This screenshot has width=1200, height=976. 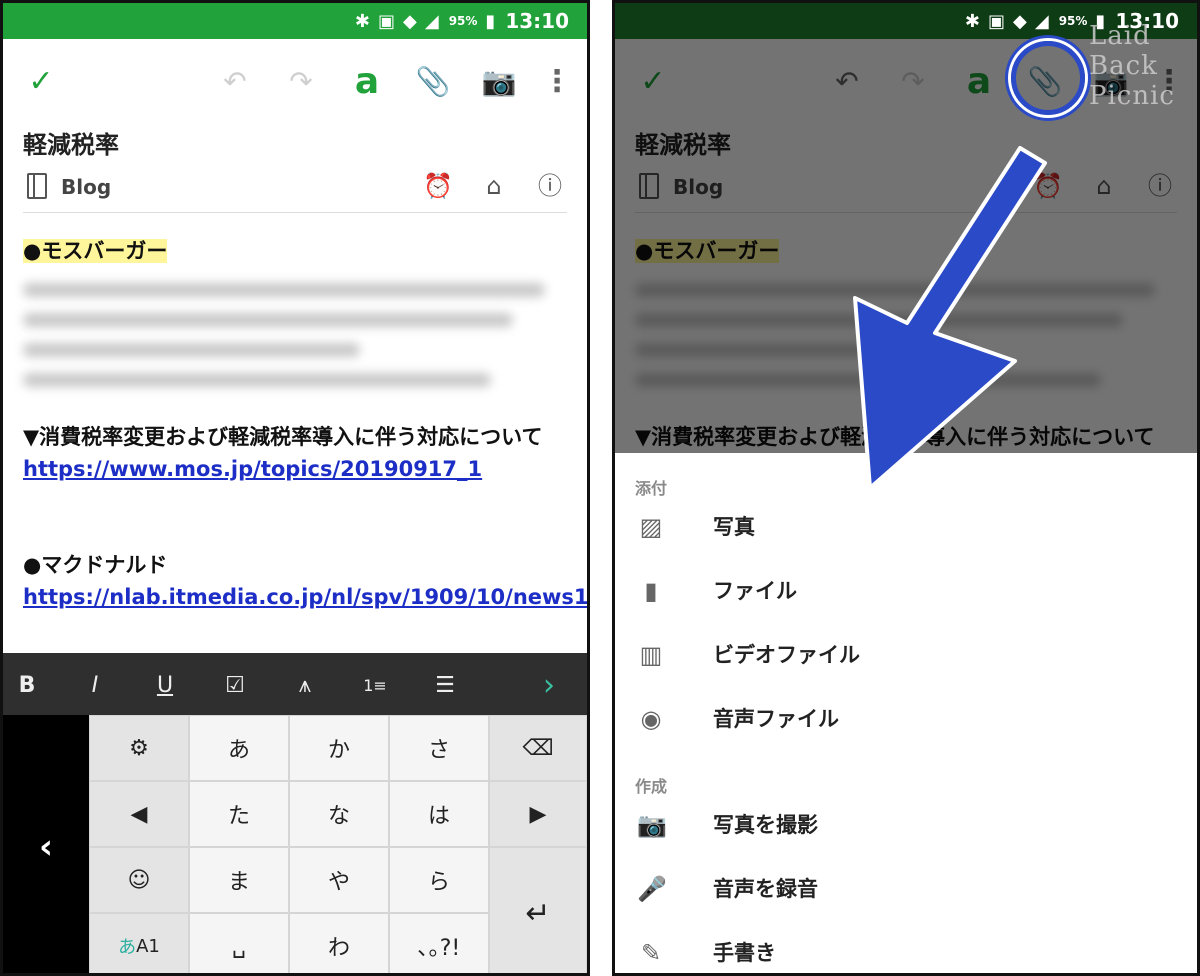 What do you see at coordinates (139, 943) in the screenshot?
I see `input-mode-toggle: あ A1` at bounding box center [139, 943].